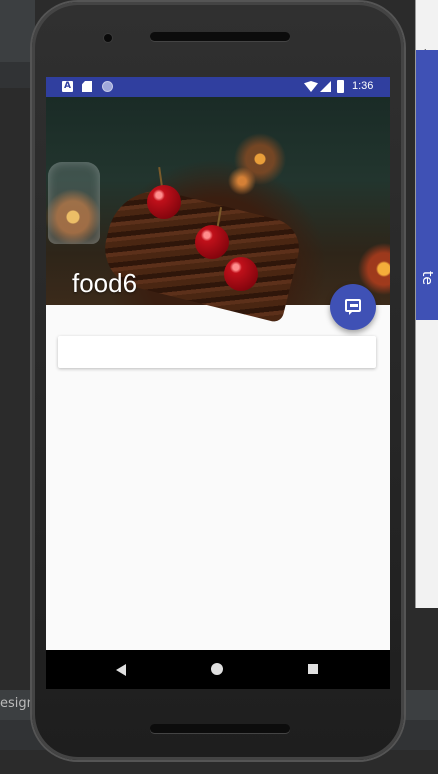 This screenshot has height=774, width=438. I want to click on bottom-speaker, so click(220, 728).